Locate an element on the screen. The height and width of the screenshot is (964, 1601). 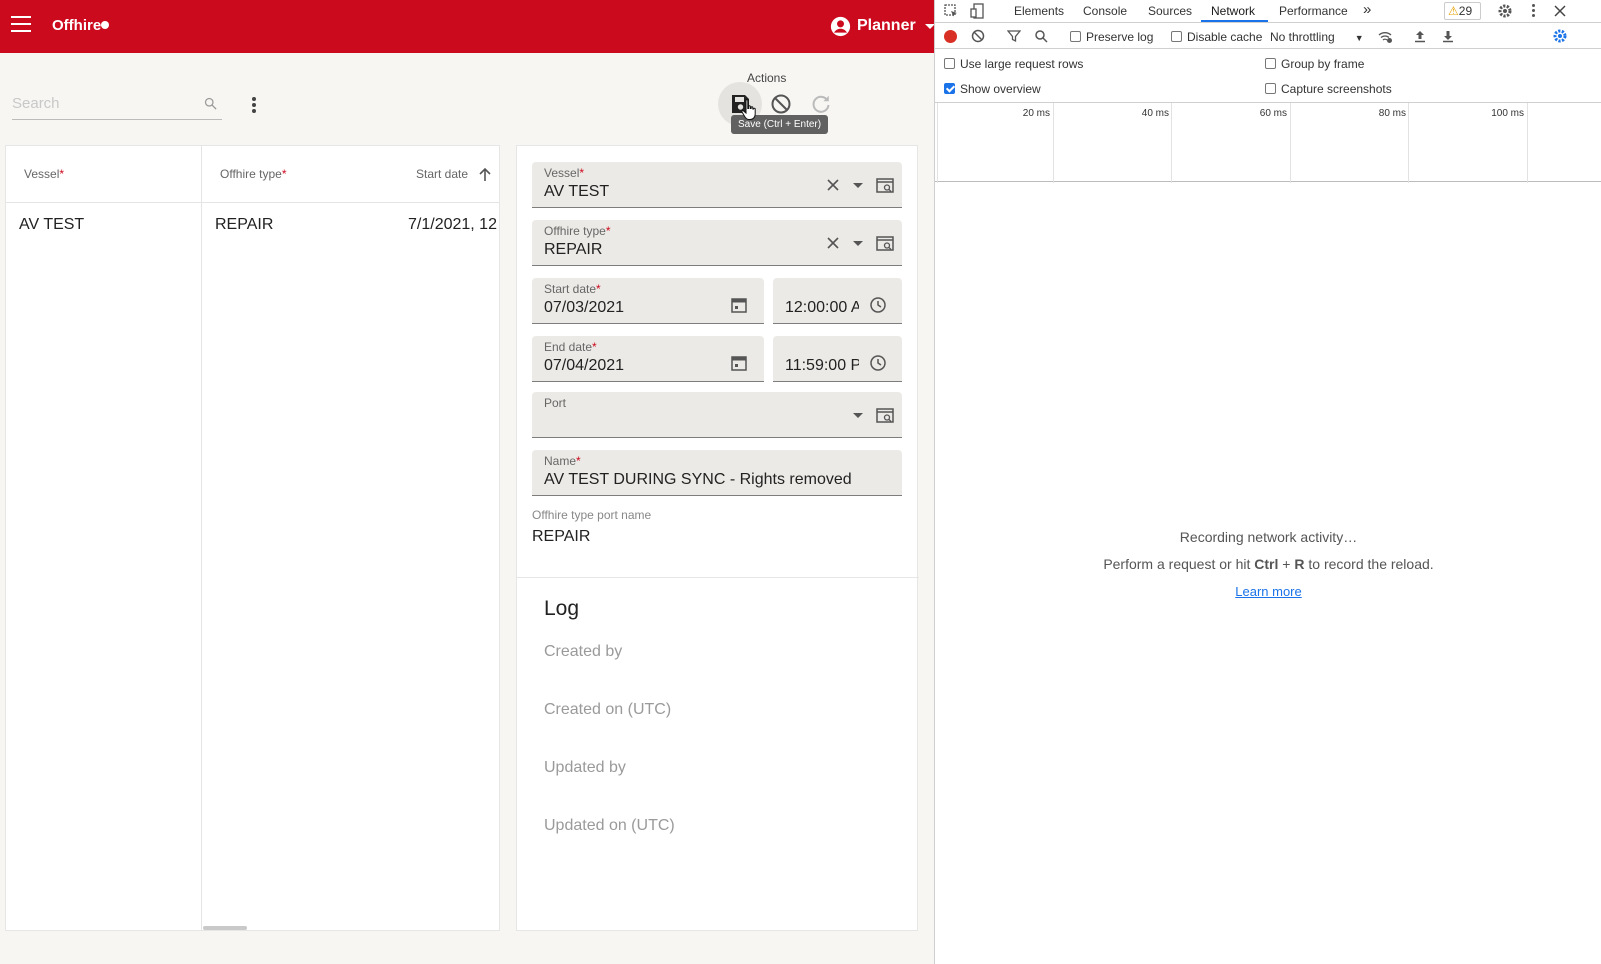
port-field: Port is located at coordinates (717, 415).